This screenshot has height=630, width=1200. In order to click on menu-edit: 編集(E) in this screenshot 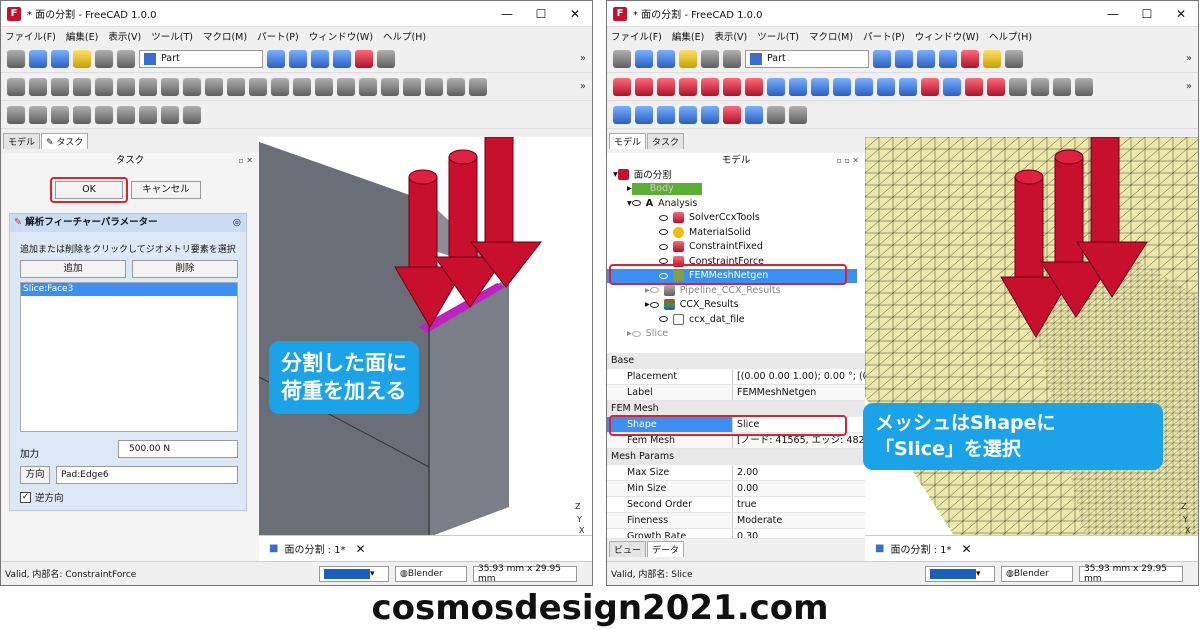, I will do `click(82, 36)`.